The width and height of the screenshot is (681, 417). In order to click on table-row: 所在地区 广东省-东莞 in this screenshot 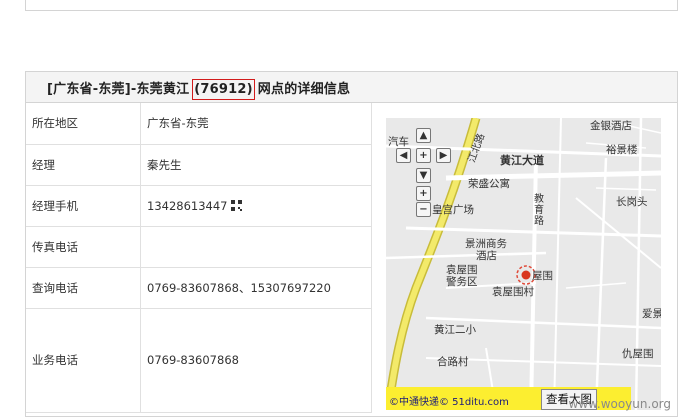, I will do `click(199, 124)`.